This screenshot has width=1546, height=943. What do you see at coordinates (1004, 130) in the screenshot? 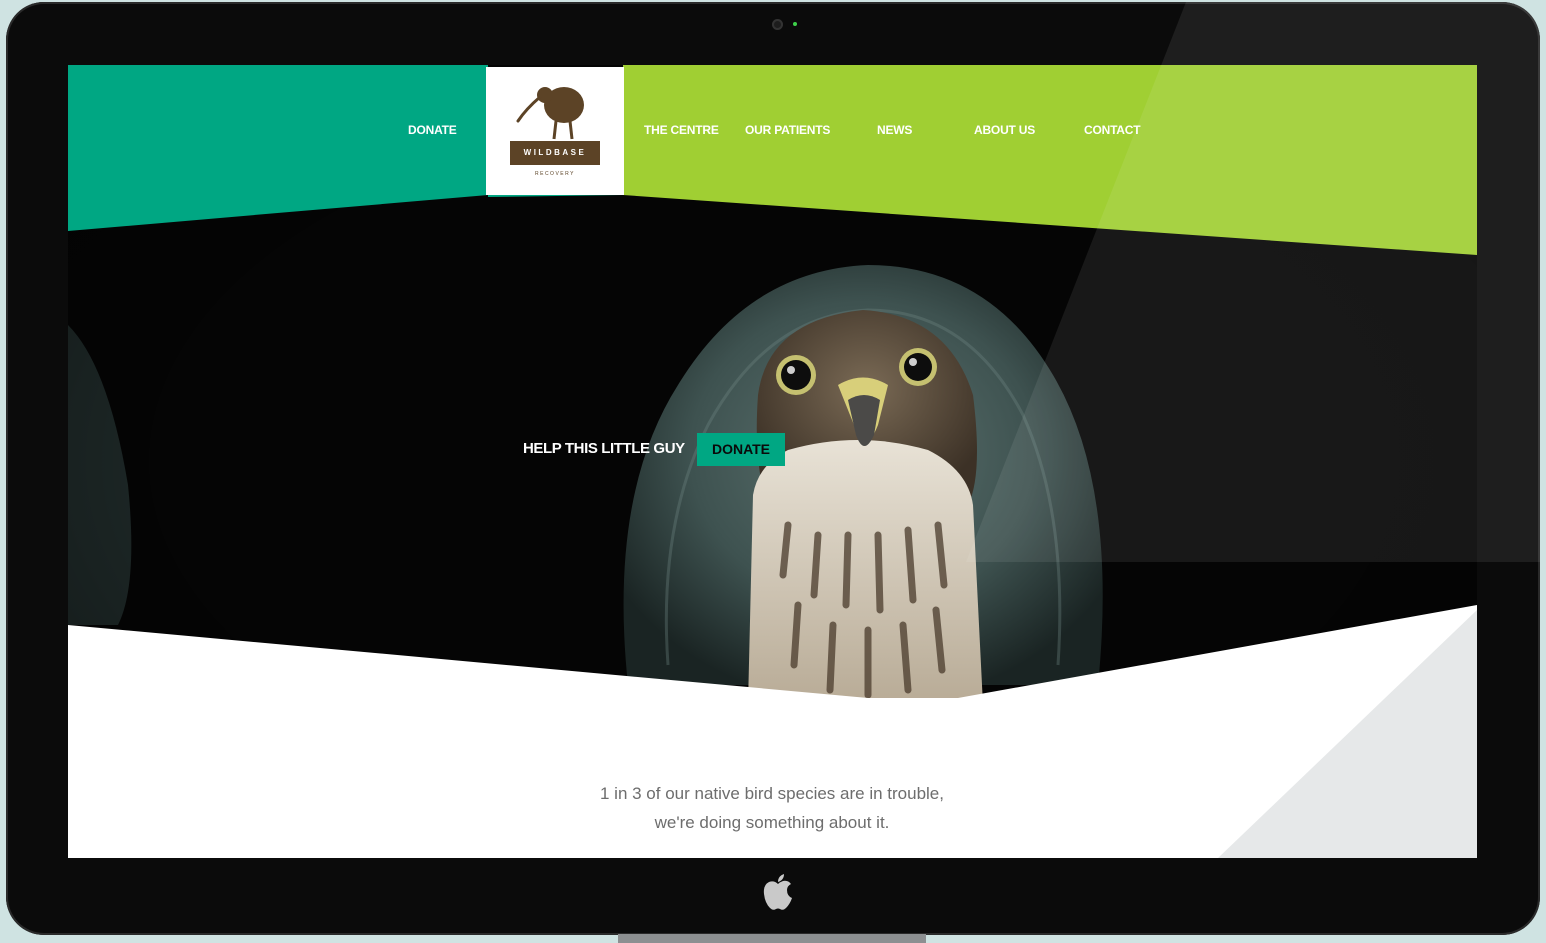
I see `nav-about-us: ABOUT US` at bounding box center [1004, 130].